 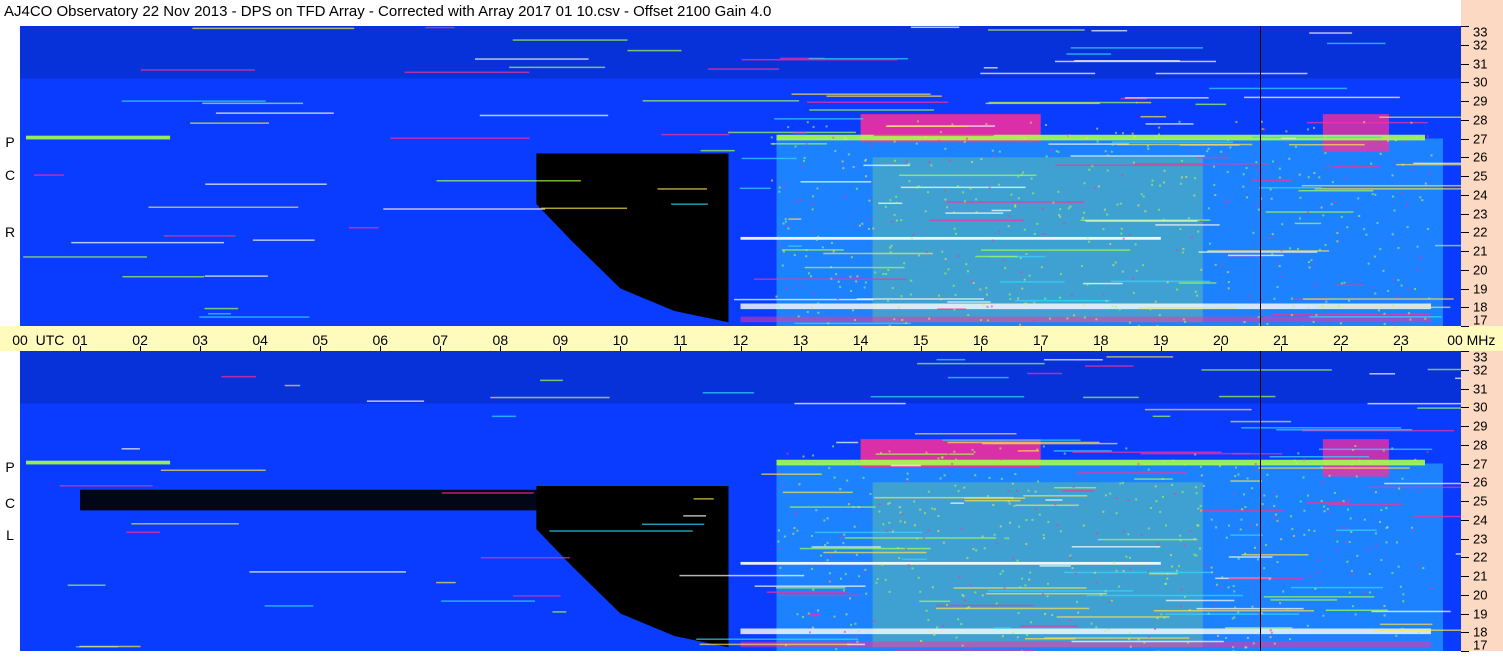 I want to click on time-cursor-line-rcp, so click(x=1260, y=176).